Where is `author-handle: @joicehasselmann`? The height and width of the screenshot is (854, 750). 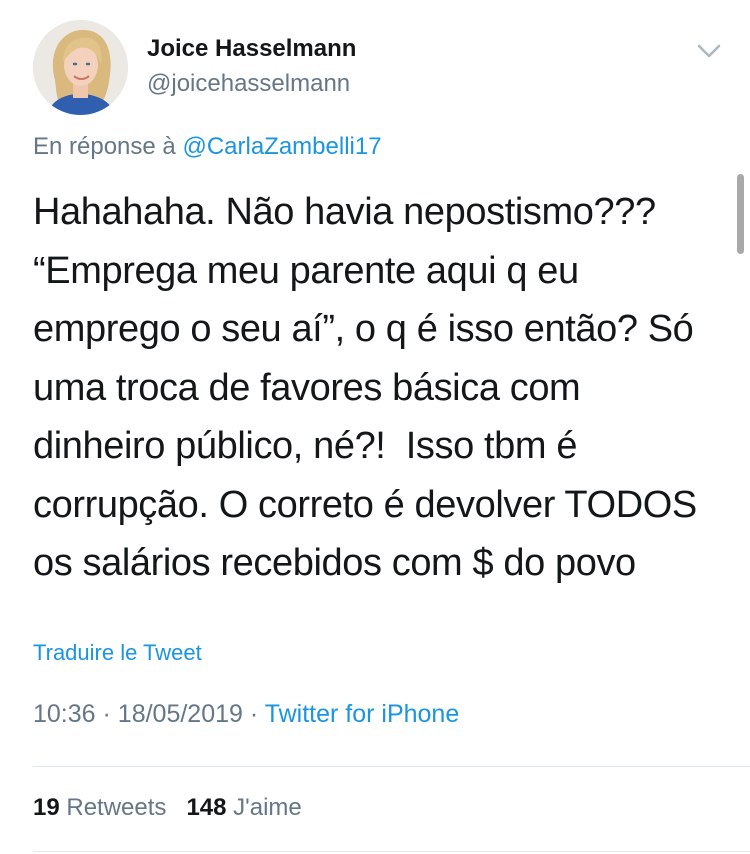
author-handle: @joicehasselmann is located at coordinates (248, 84).